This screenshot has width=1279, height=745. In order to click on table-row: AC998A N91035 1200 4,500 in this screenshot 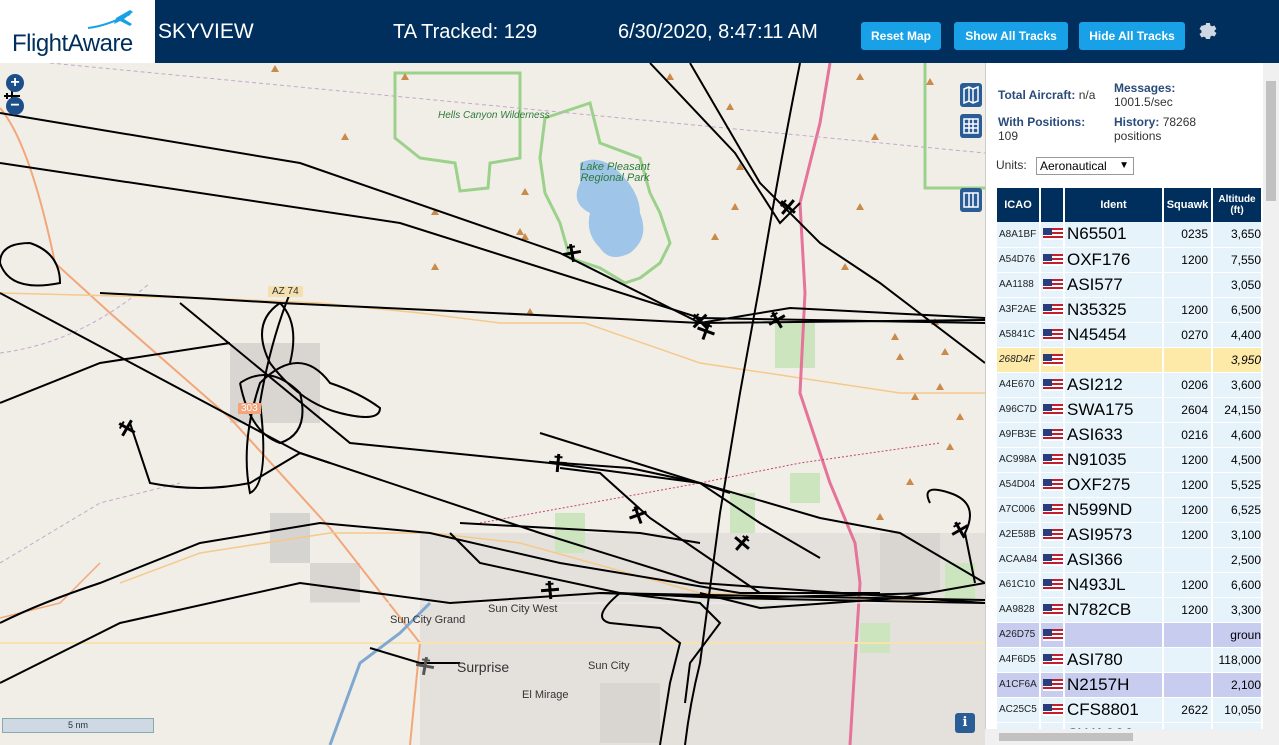, I will do `click(1130, 460)`.